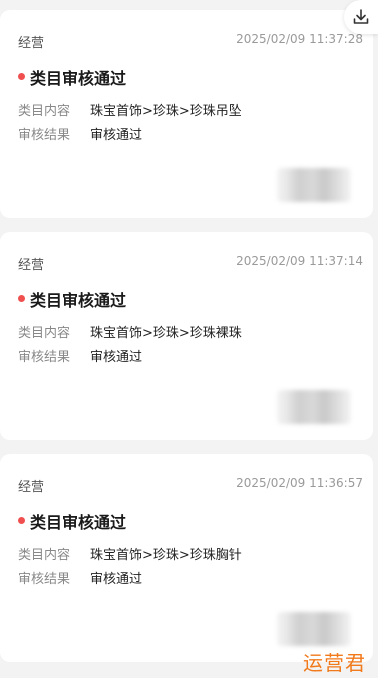 The height and width of the screenshot is (678, 378). What do you see at coordinates (166, 555) in the screenshot?
I see `info-value: 珠宝首饰>珍珠>珍珠胸针` at bounding box center [166, 555].